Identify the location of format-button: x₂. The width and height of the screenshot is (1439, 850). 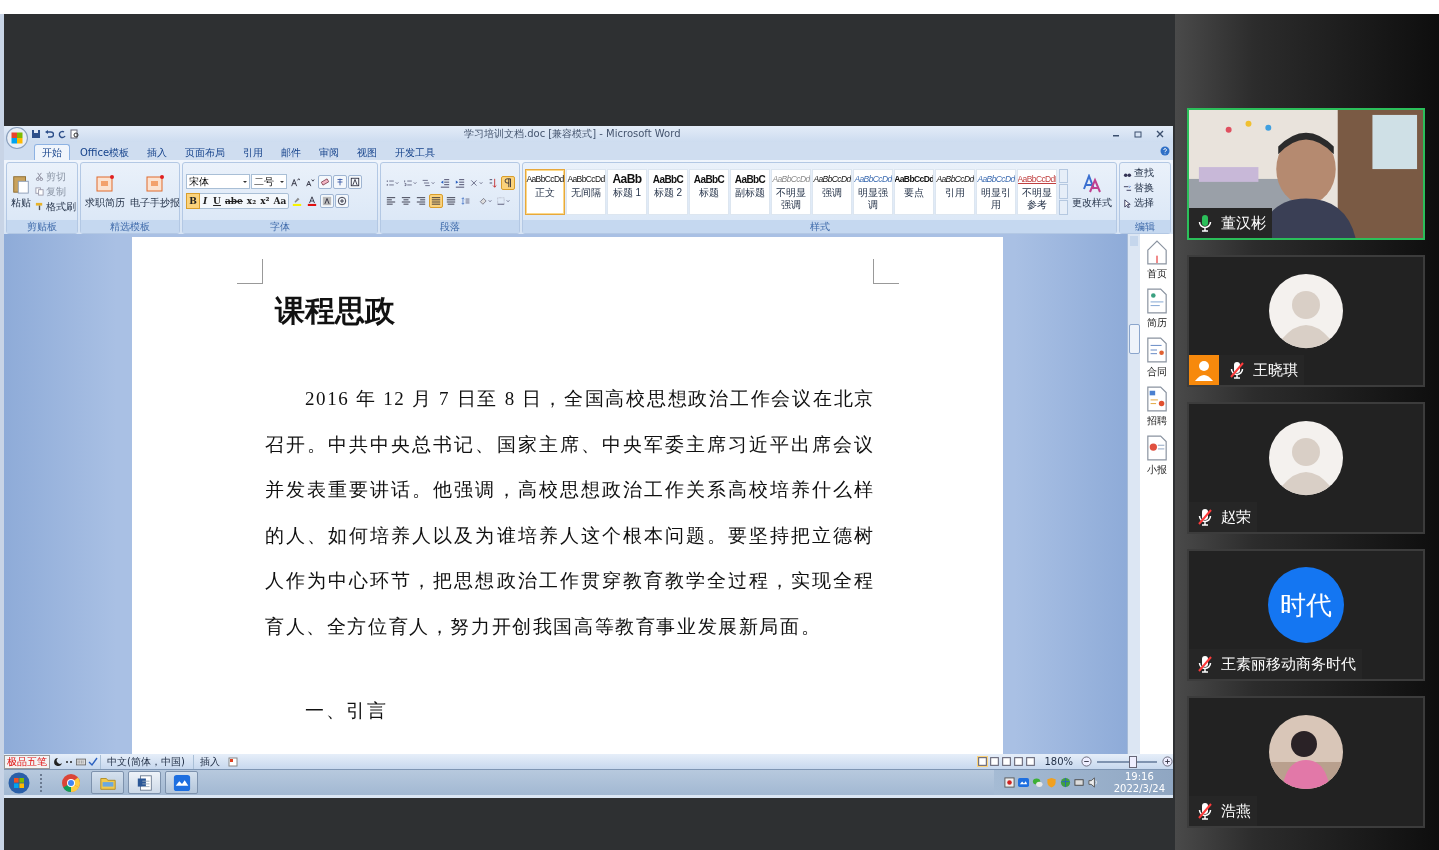
(251, 201).